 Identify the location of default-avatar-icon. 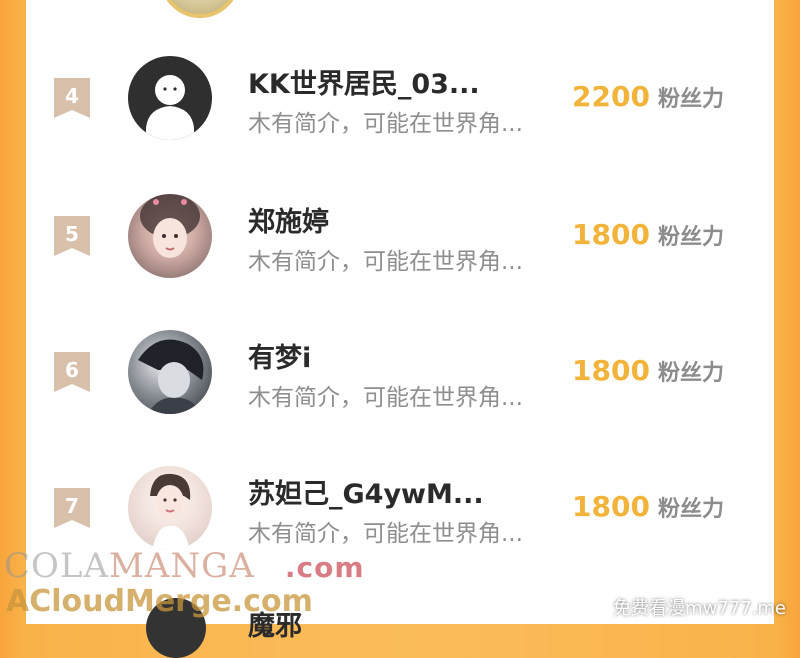
(170, 107).